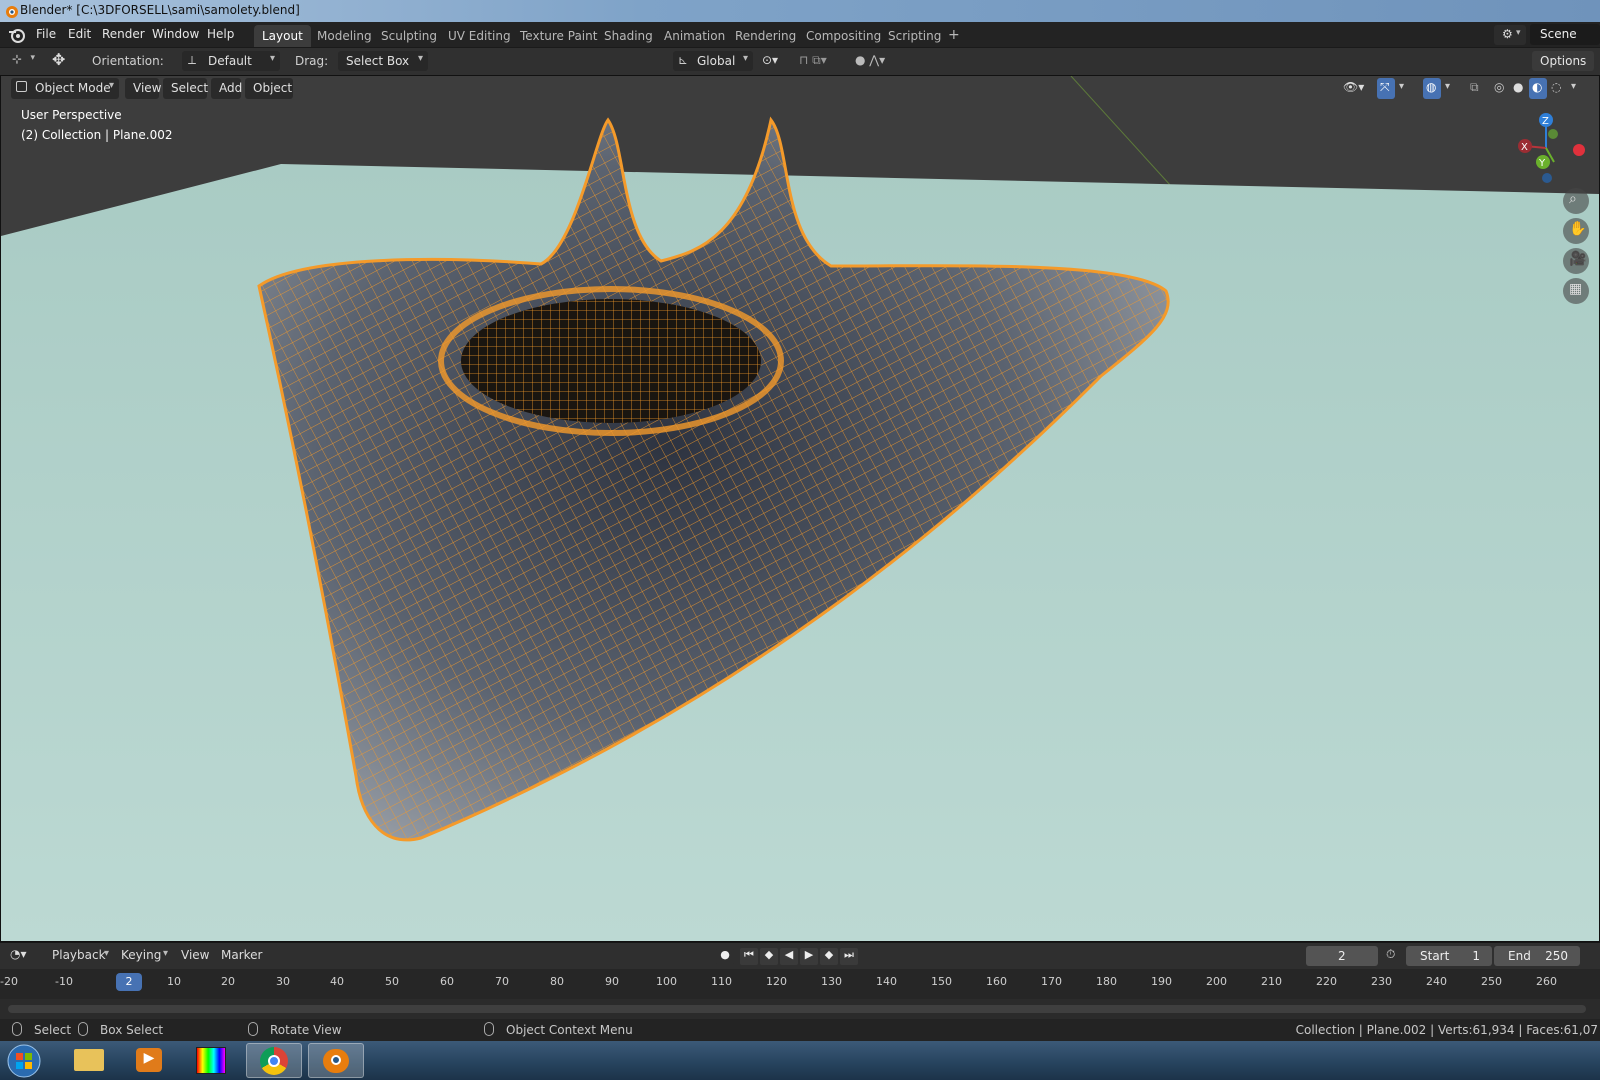  What do you see at coordinates (809, 956) in the screenshot?
I see `play-icon: ▶` at bounding box center [809, 956].